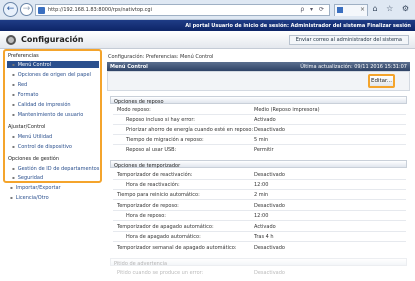 Image resolution: width=415 pixels, height=281 pixels. I want to click on gear-icon, so click(11, 40).